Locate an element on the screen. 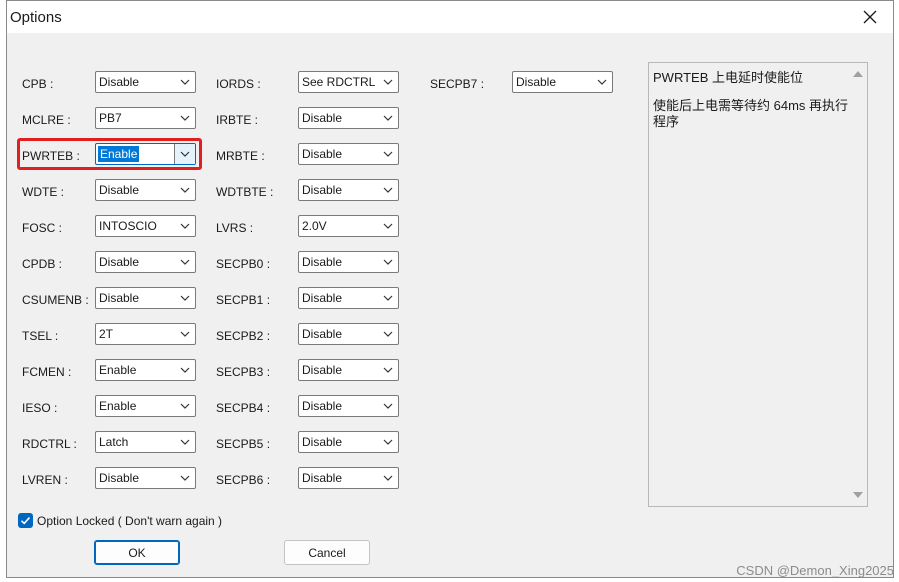 This screenshot has height=582, width=899. wdte-select: Disable is located at coordinates (145, 190).